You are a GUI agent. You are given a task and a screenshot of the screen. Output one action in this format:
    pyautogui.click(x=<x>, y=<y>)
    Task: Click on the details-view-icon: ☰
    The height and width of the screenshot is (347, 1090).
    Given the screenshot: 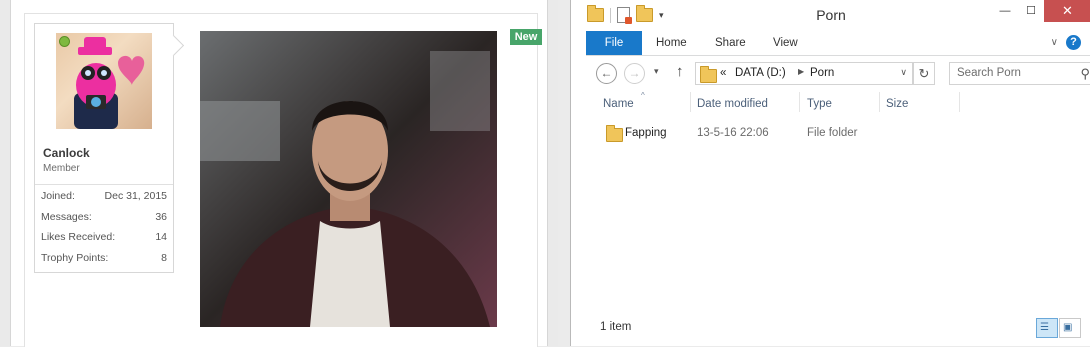 What is the action you would take?
    pyautogui.click(x=1044, y=327)
    